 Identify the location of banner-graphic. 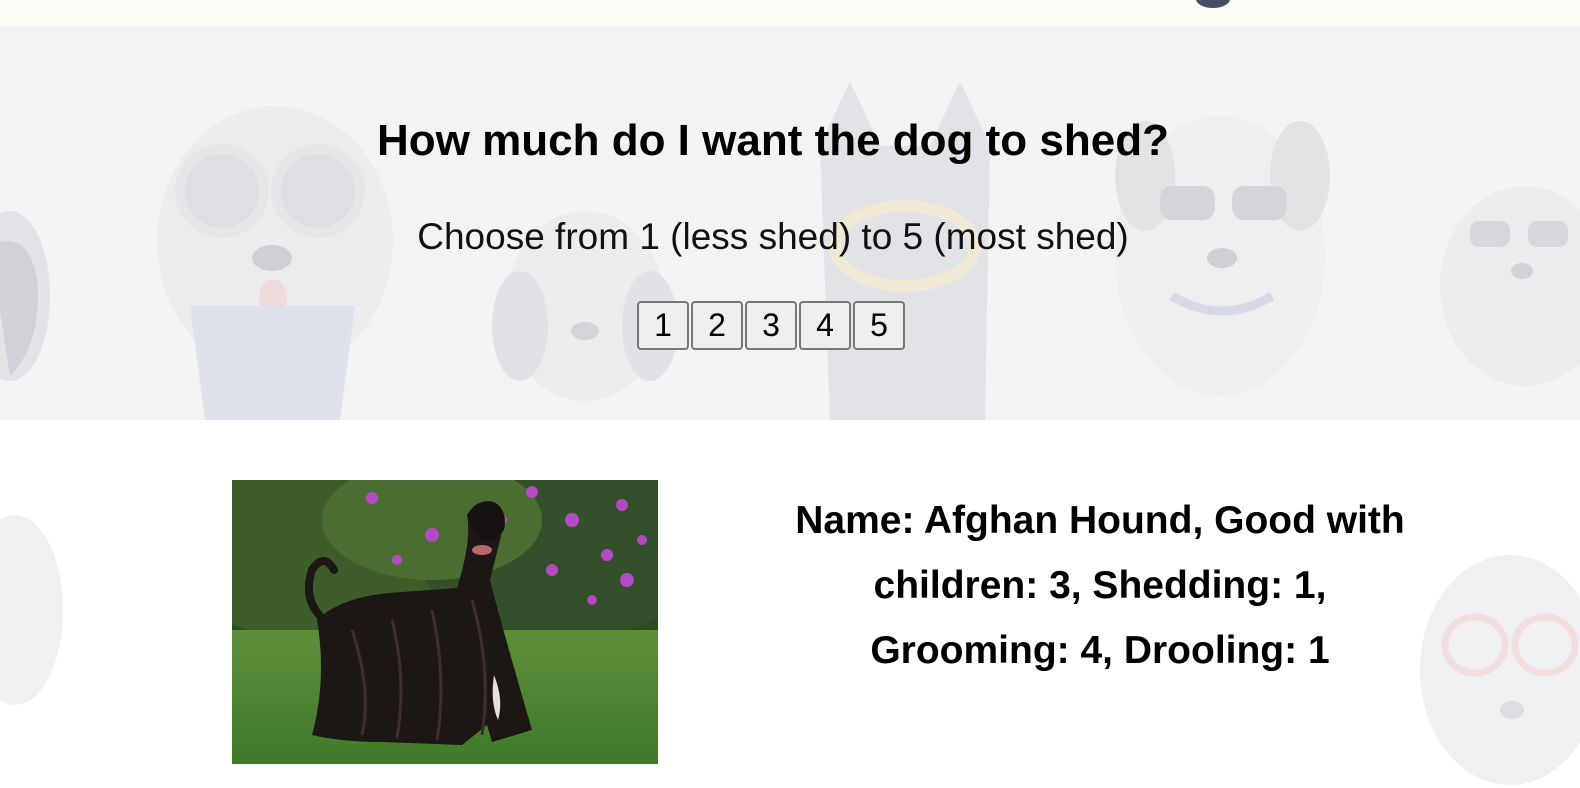
(1213, 4).